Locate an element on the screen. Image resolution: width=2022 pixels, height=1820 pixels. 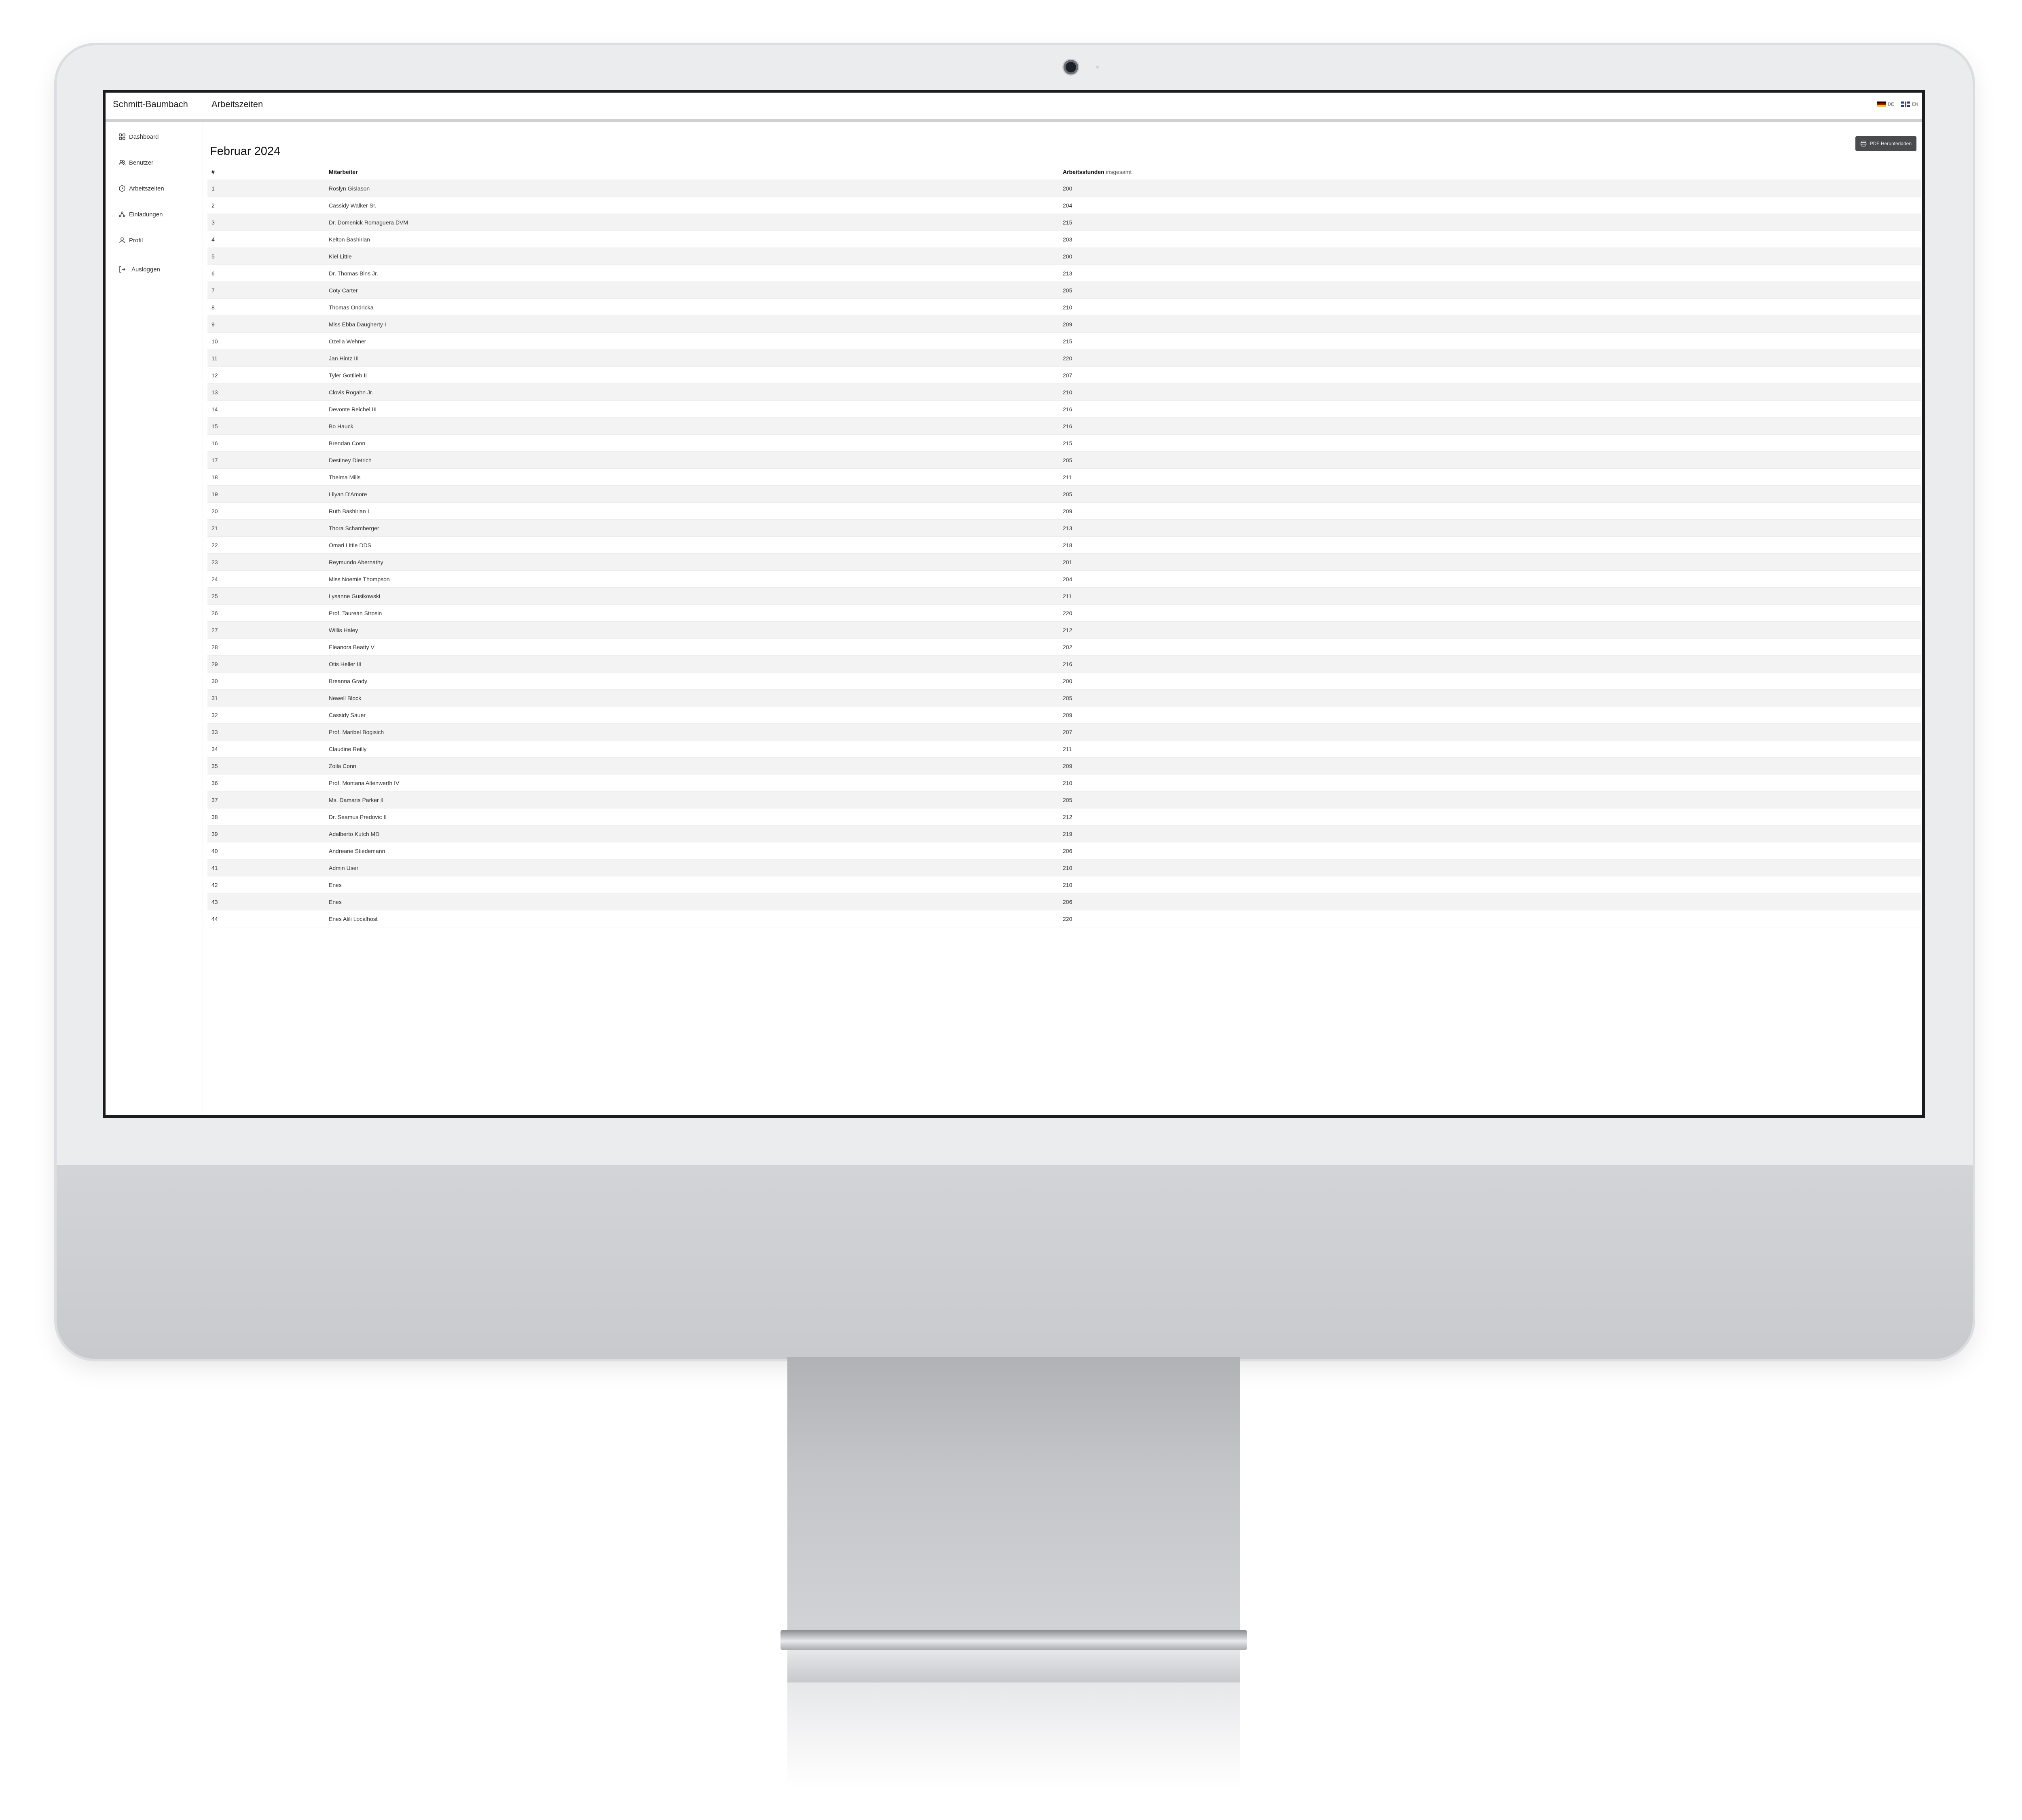
cell-number: 11 is located at coordinates (266, 358).